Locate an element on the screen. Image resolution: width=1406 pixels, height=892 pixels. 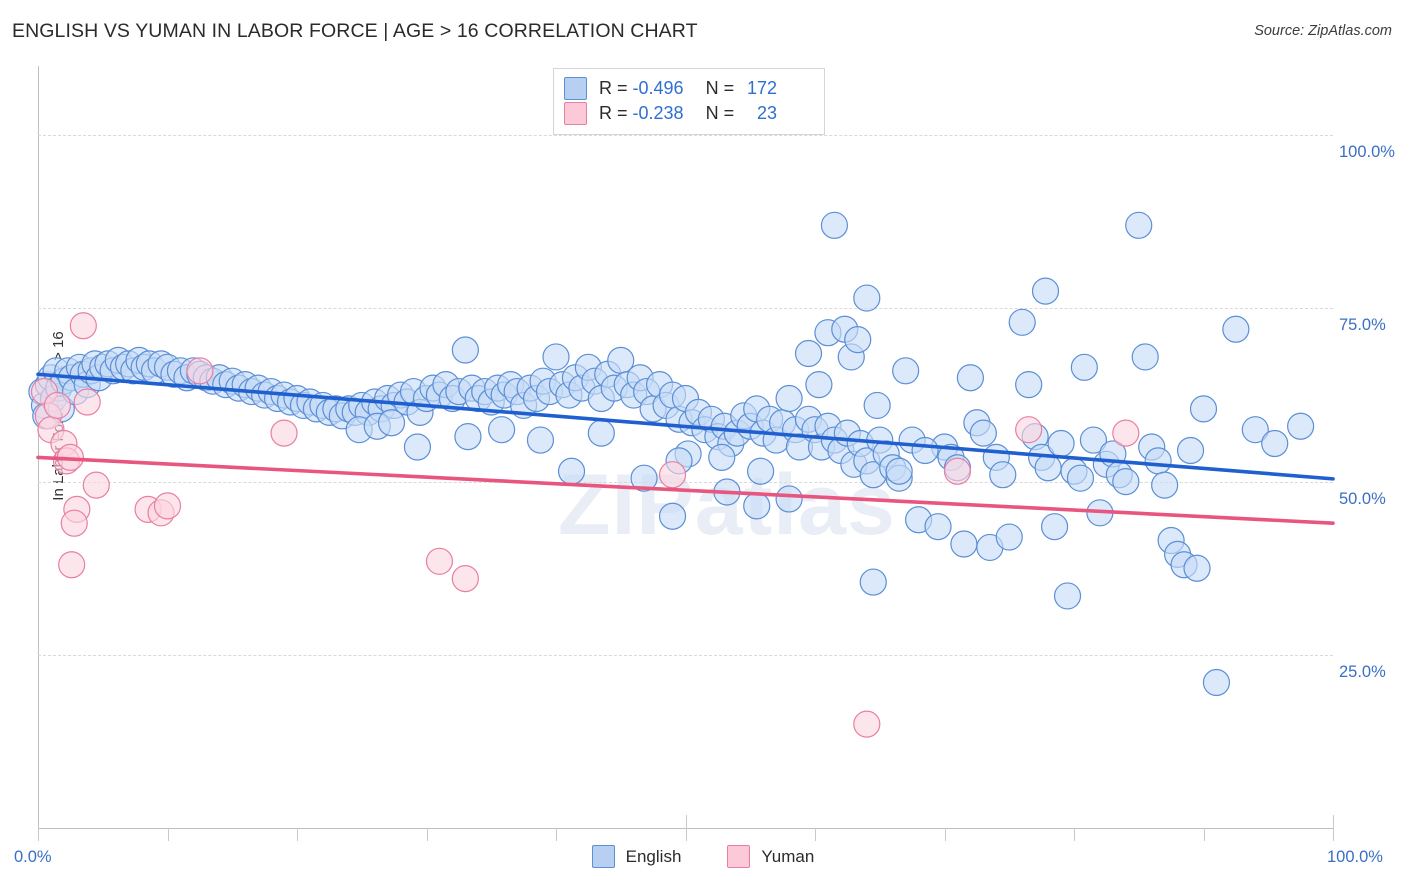
english-r-label: R = is located at coordinates (613, 88).